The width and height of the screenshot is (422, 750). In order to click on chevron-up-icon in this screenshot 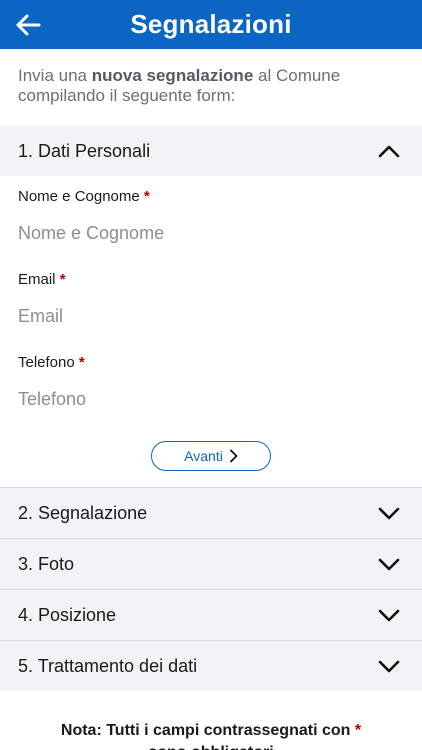, I will do `click(389, 151)`.